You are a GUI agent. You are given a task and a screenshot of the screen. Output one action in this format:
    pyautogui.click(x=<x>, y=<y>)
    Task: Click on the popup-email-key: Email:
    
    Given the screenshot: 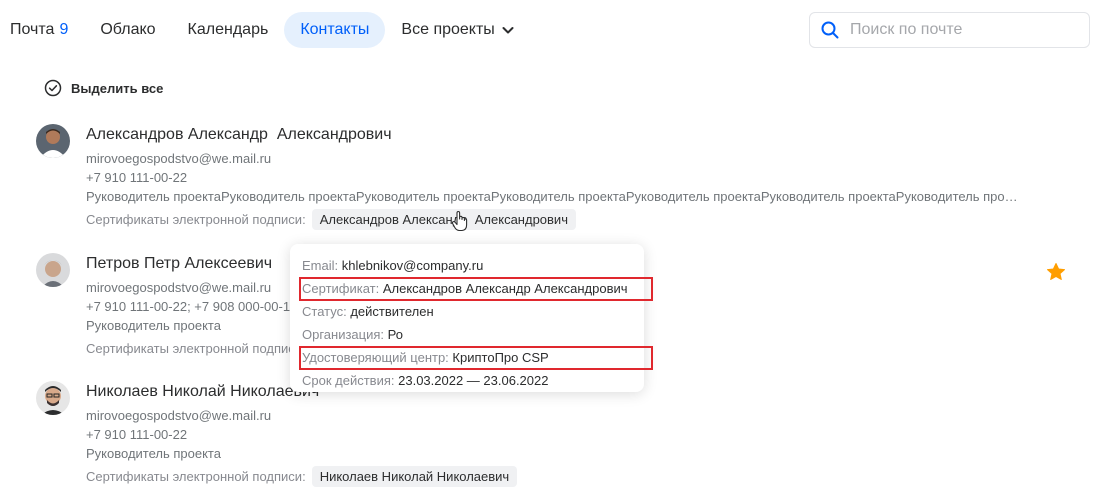 What is the action you would take?
    pyautogui.click(x=320, y=265)
    